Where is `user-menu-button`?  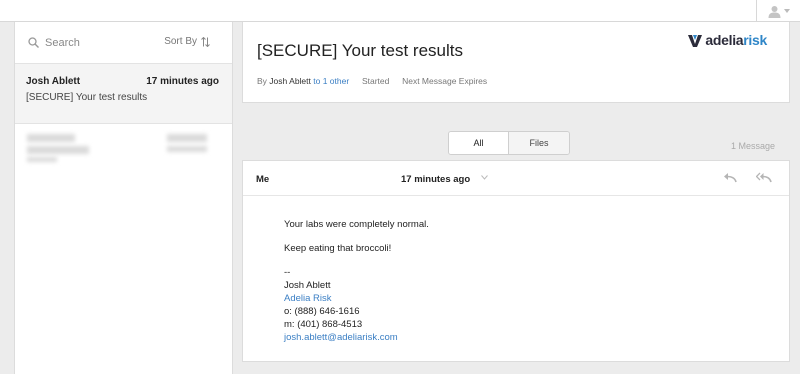 user-menu-button is located at coordinates (778, 11).